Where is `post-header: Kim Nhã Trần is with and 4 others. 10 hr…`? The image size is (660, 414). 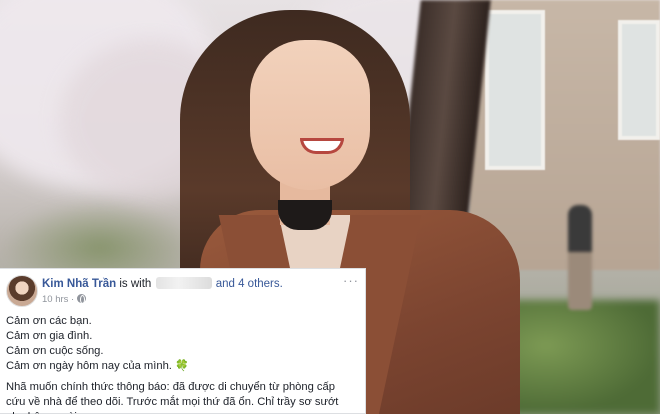 post-header: Kim Nhã Trần is with and 4 others. 10 hr… is located at coordinates (182, 292).